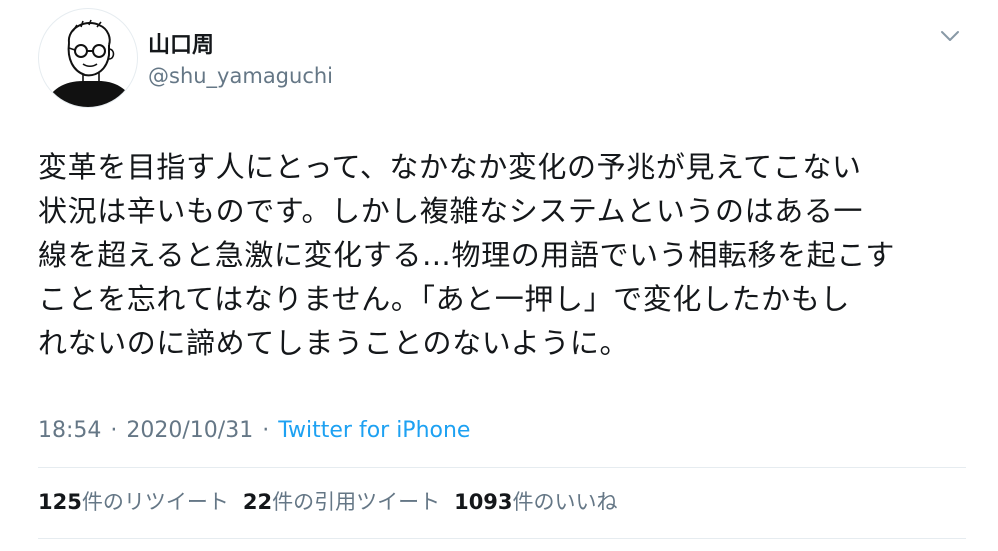  I want to click on tweet-date: 2020/10/31, so click(189, 430).